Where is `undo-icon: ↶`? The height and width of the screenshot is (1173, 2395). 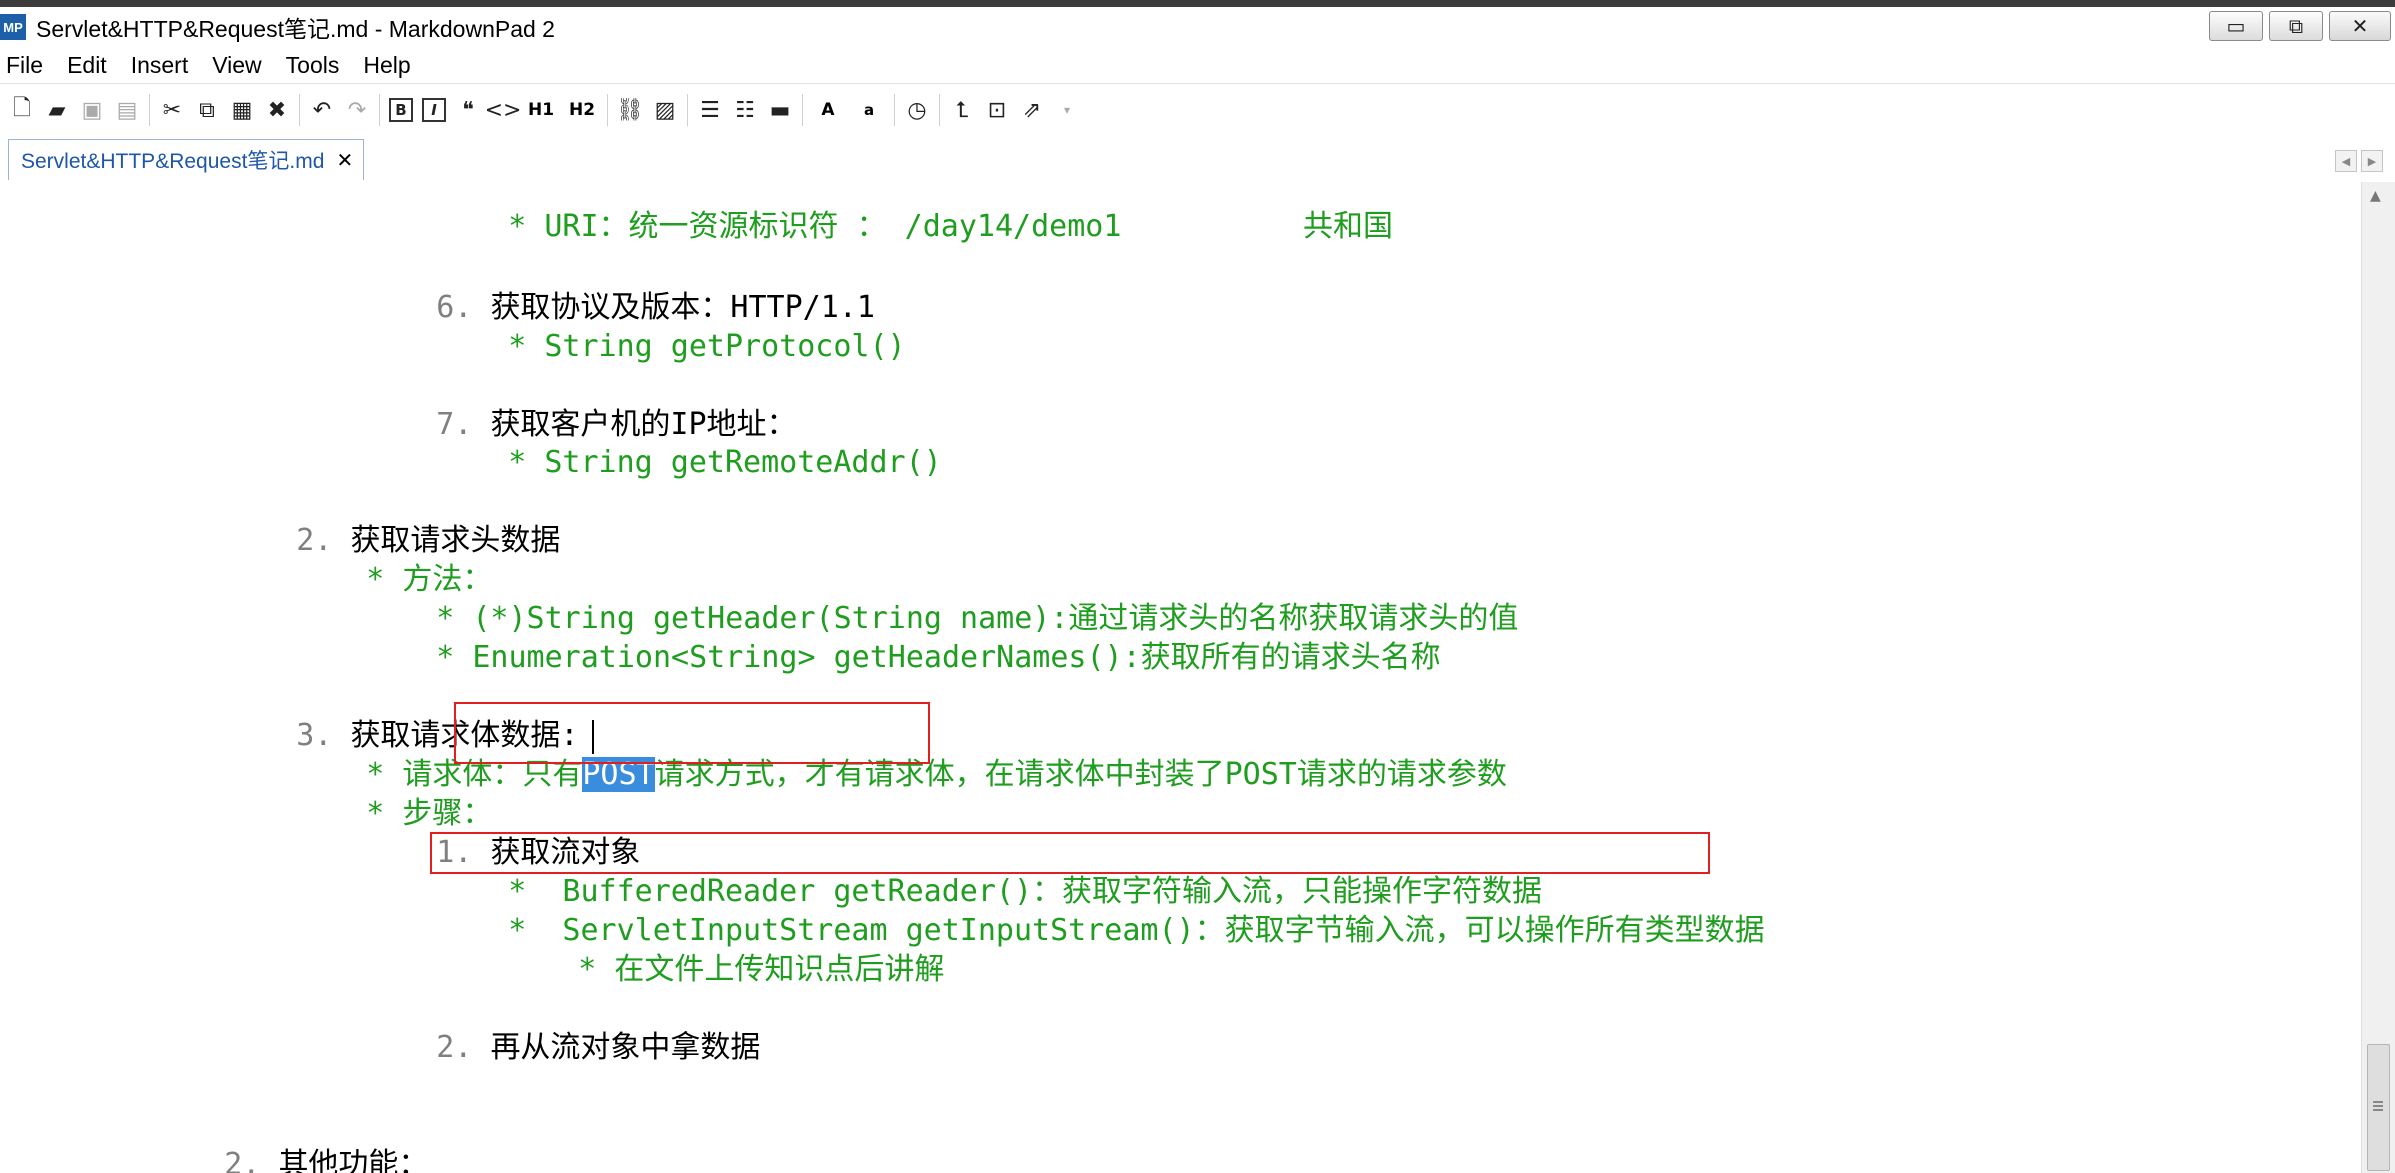 undo-icon: ↶ is located at coordinates (322, 110).